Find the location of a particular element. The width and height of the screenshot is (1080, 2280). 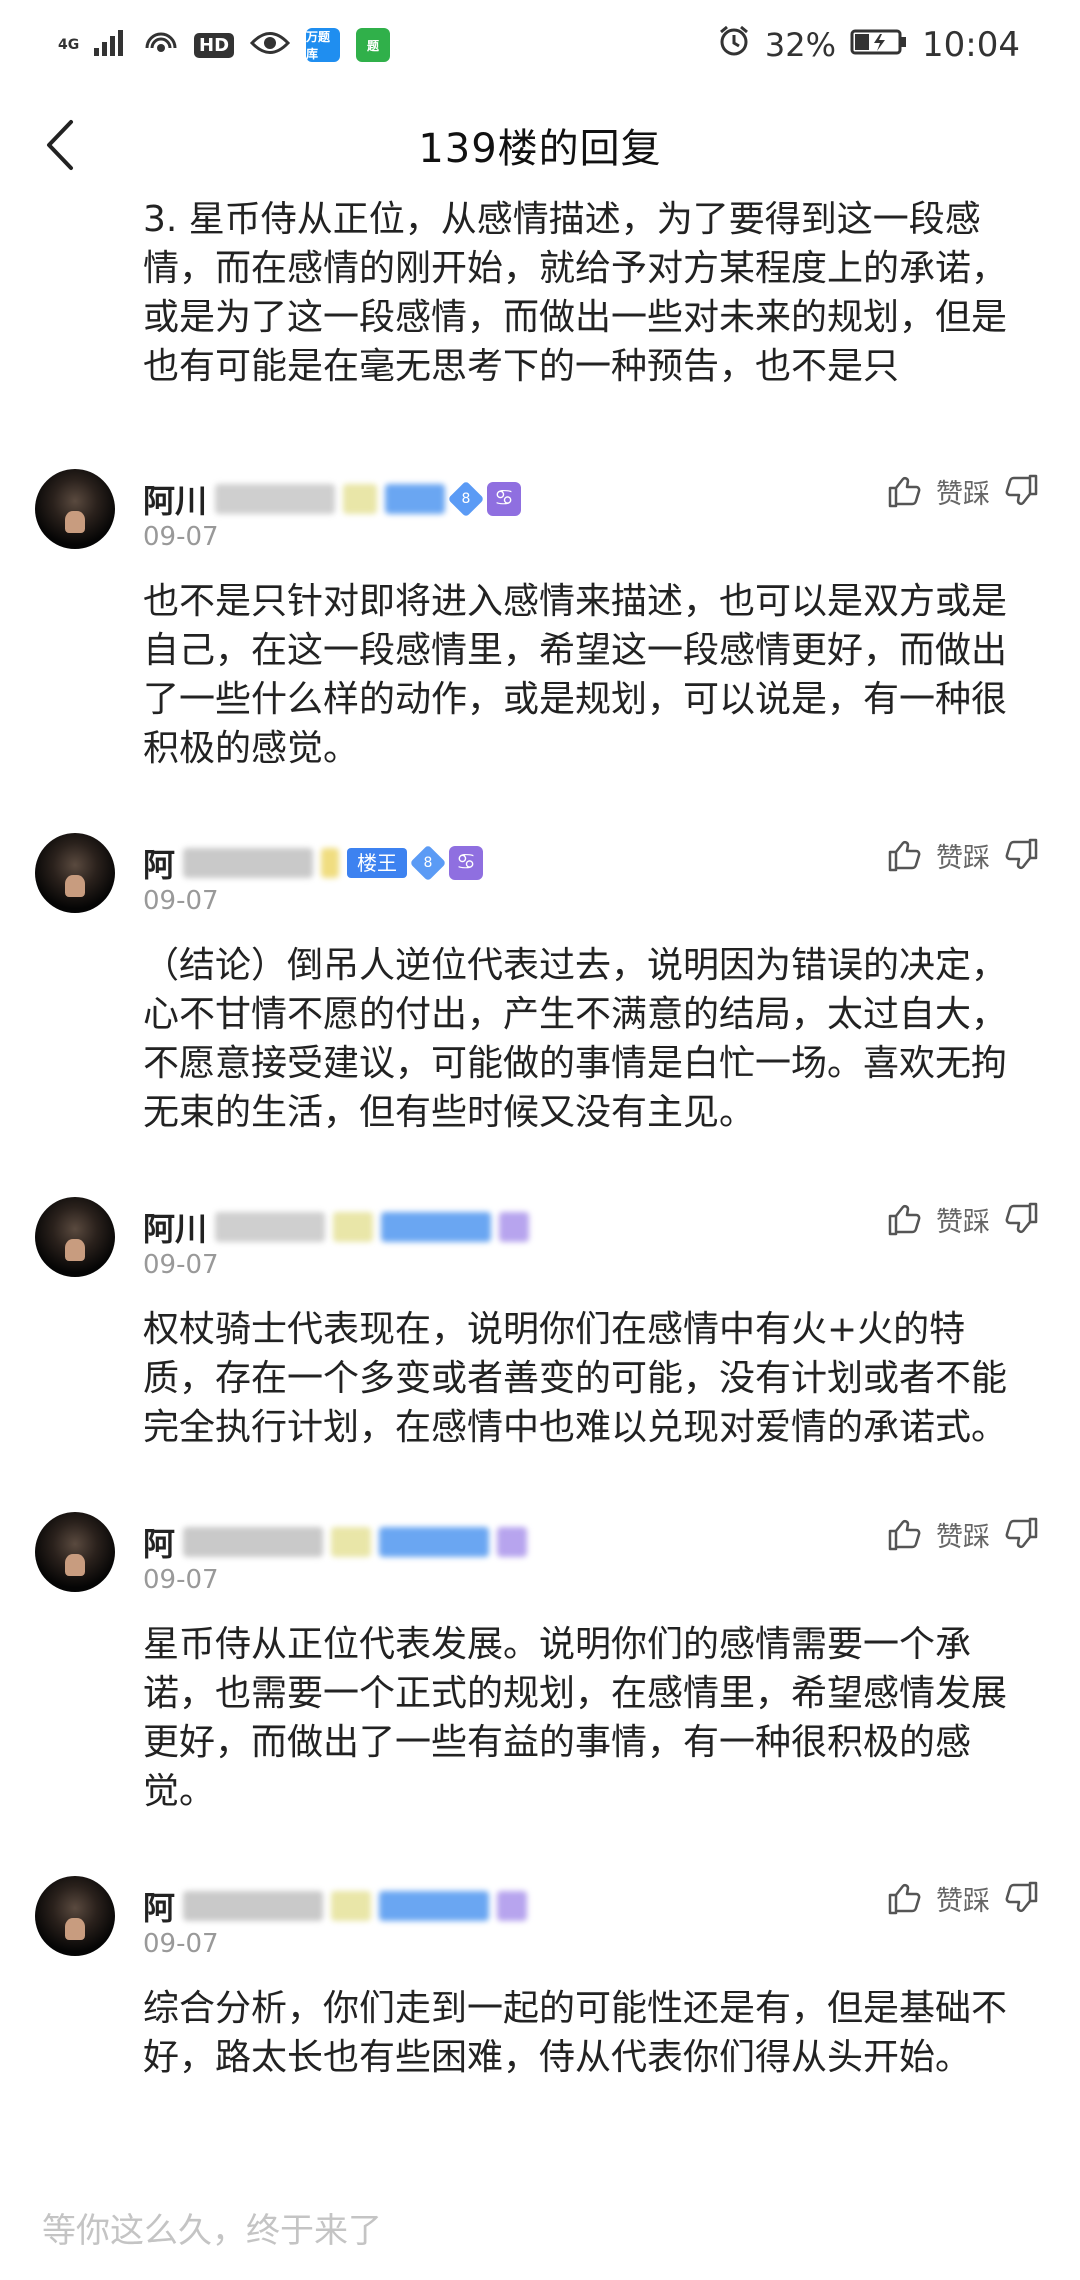

signal-icon is located at coordinates (110, 45).